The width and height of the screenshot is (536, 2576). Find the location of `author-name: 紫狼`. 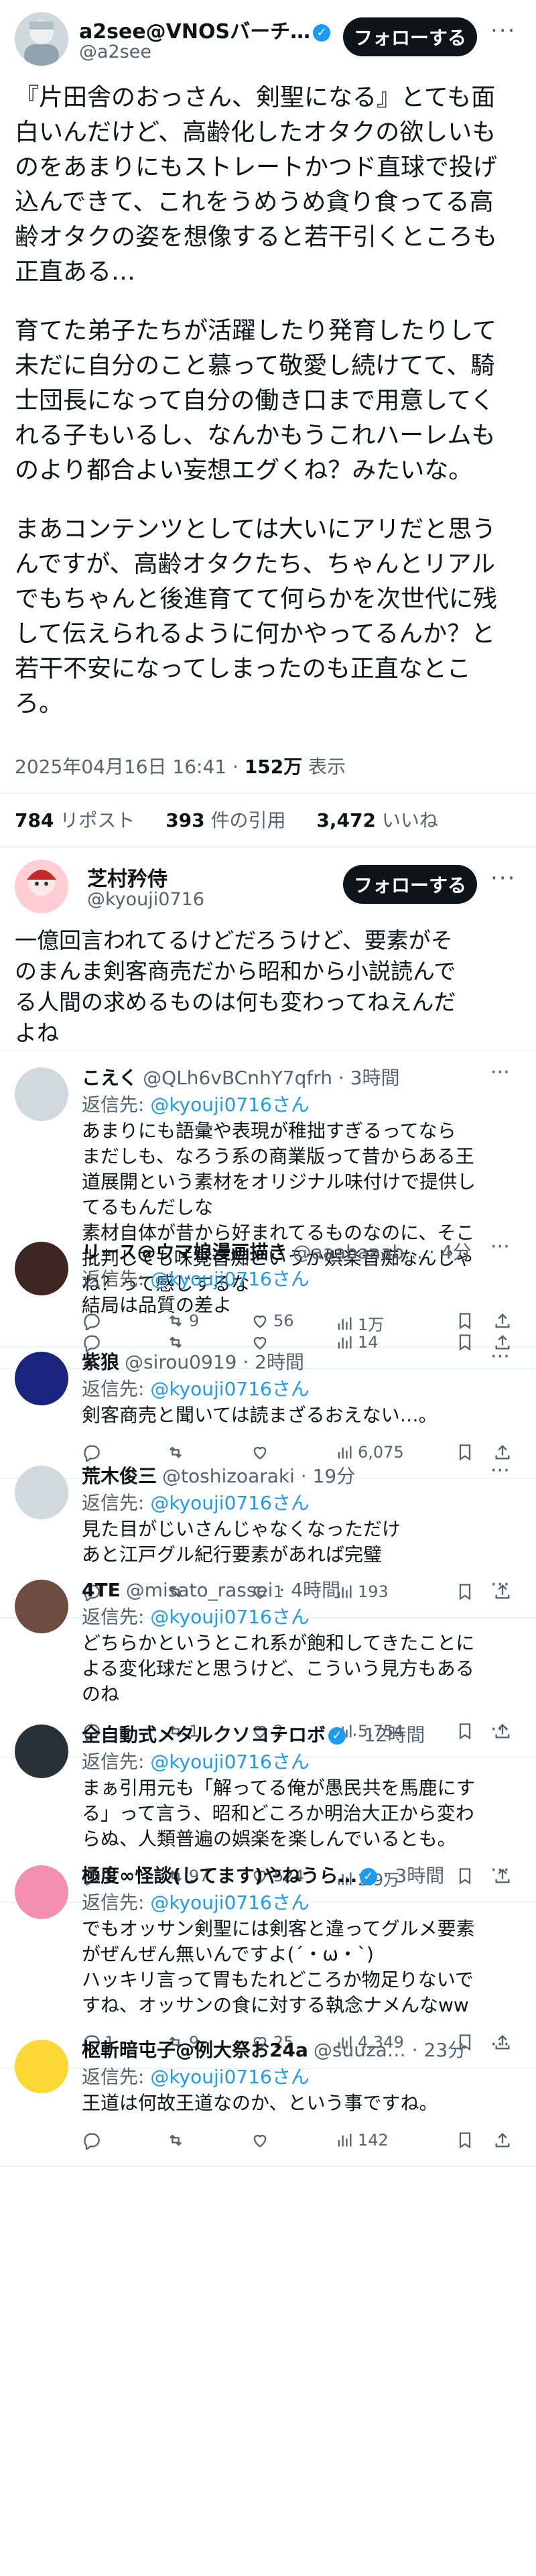

author-name: 紫狼 is located at coordinates (100, 1362).